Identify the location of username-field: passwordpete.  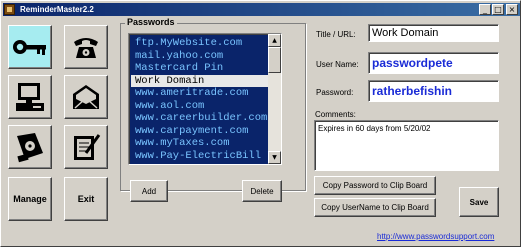
(433, 63).